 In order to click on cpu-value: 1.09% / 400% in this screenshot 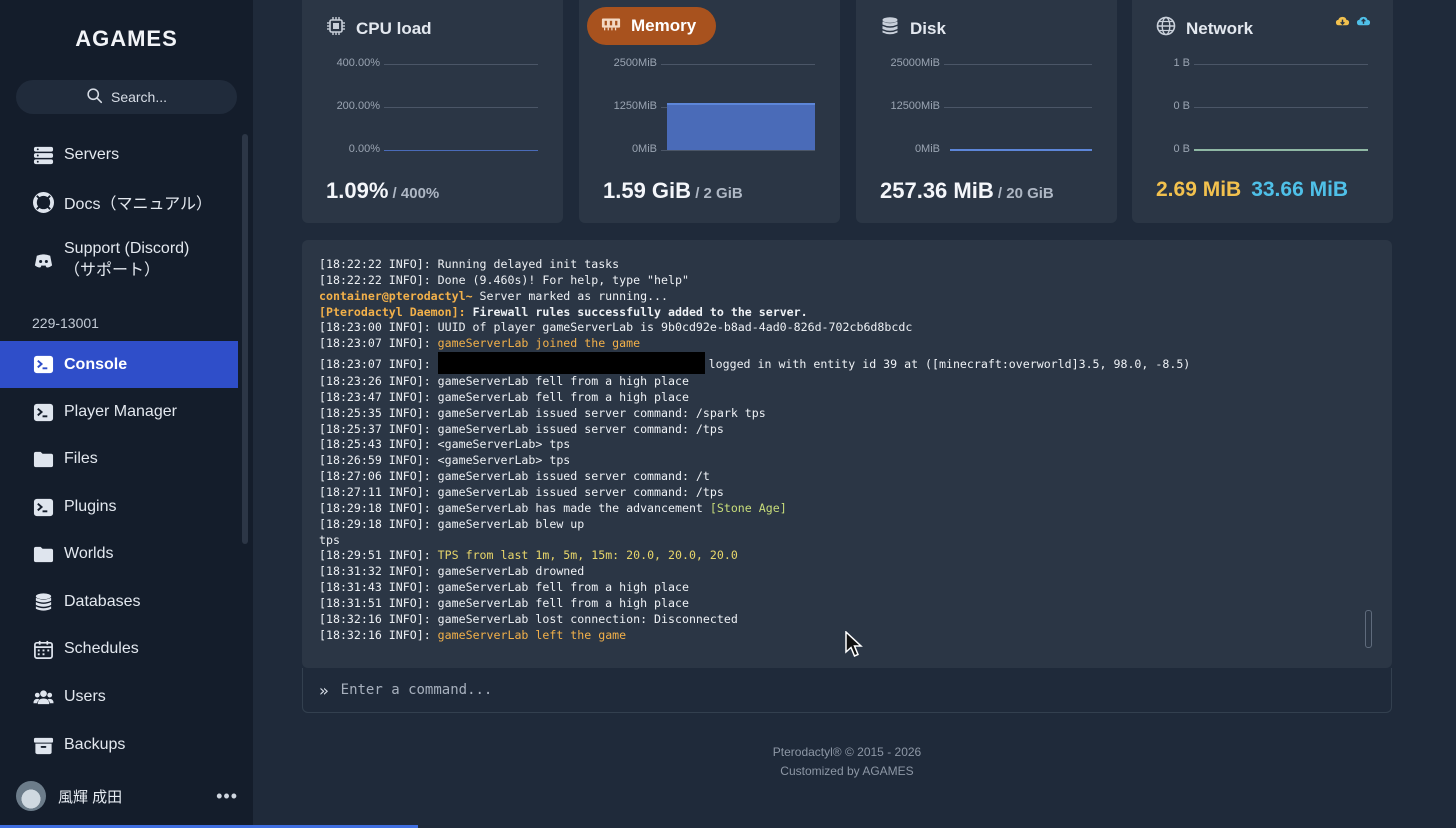, I will do `click(382, 191)`.